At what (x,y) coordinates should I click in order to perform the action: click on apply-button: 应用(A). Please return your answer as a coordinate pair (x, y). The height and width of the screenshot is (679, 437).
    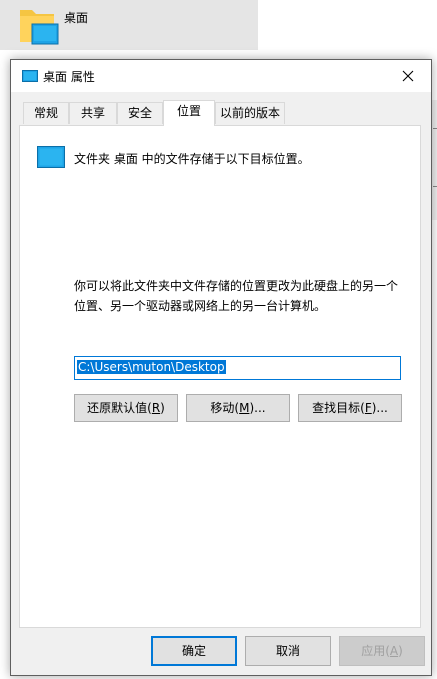
    Looking at the image, I should click on (382, 651).